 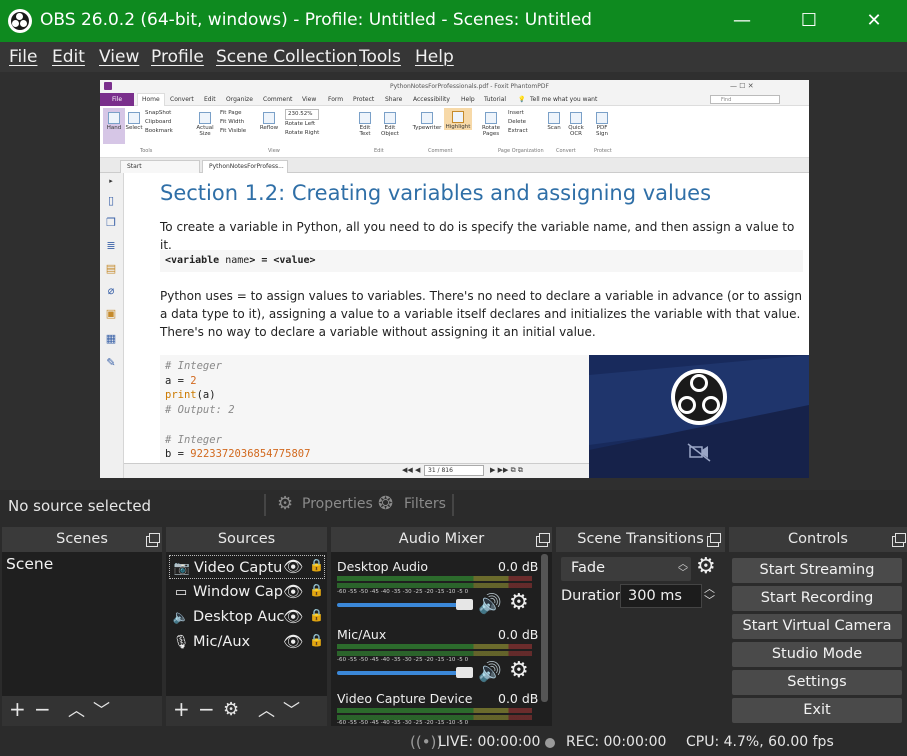 What do you see at coordinates (291, 711) in the screenshot?
I see `move-source-down-button: ﹀` at bounding box center [291, 711].